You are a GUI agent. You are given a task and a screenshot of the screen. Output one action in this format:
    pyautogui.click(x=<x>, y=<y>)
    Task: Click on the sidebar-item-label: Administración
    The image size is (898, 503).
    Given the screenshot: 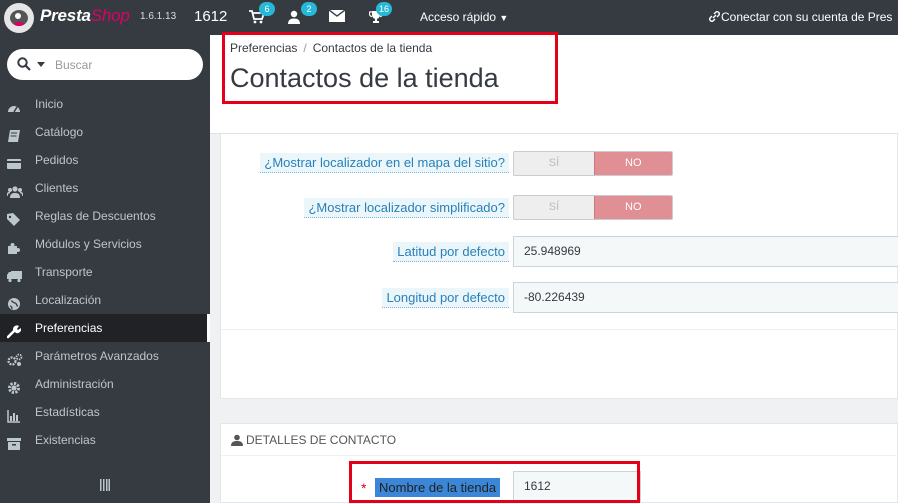 What is the action you would take?
    pyautogui.click(x=74, y=384)
    